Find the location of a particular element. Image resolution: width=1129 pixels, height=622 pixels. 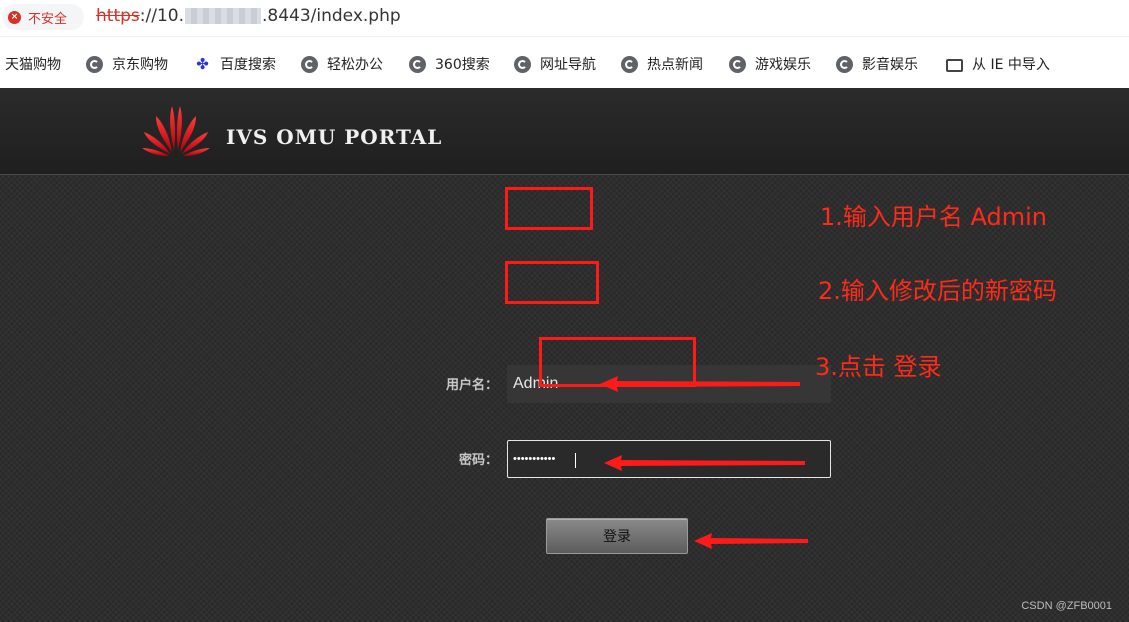

bookmark-baidu: ✤ 百度搜索 is located at coordinates (235, 64).